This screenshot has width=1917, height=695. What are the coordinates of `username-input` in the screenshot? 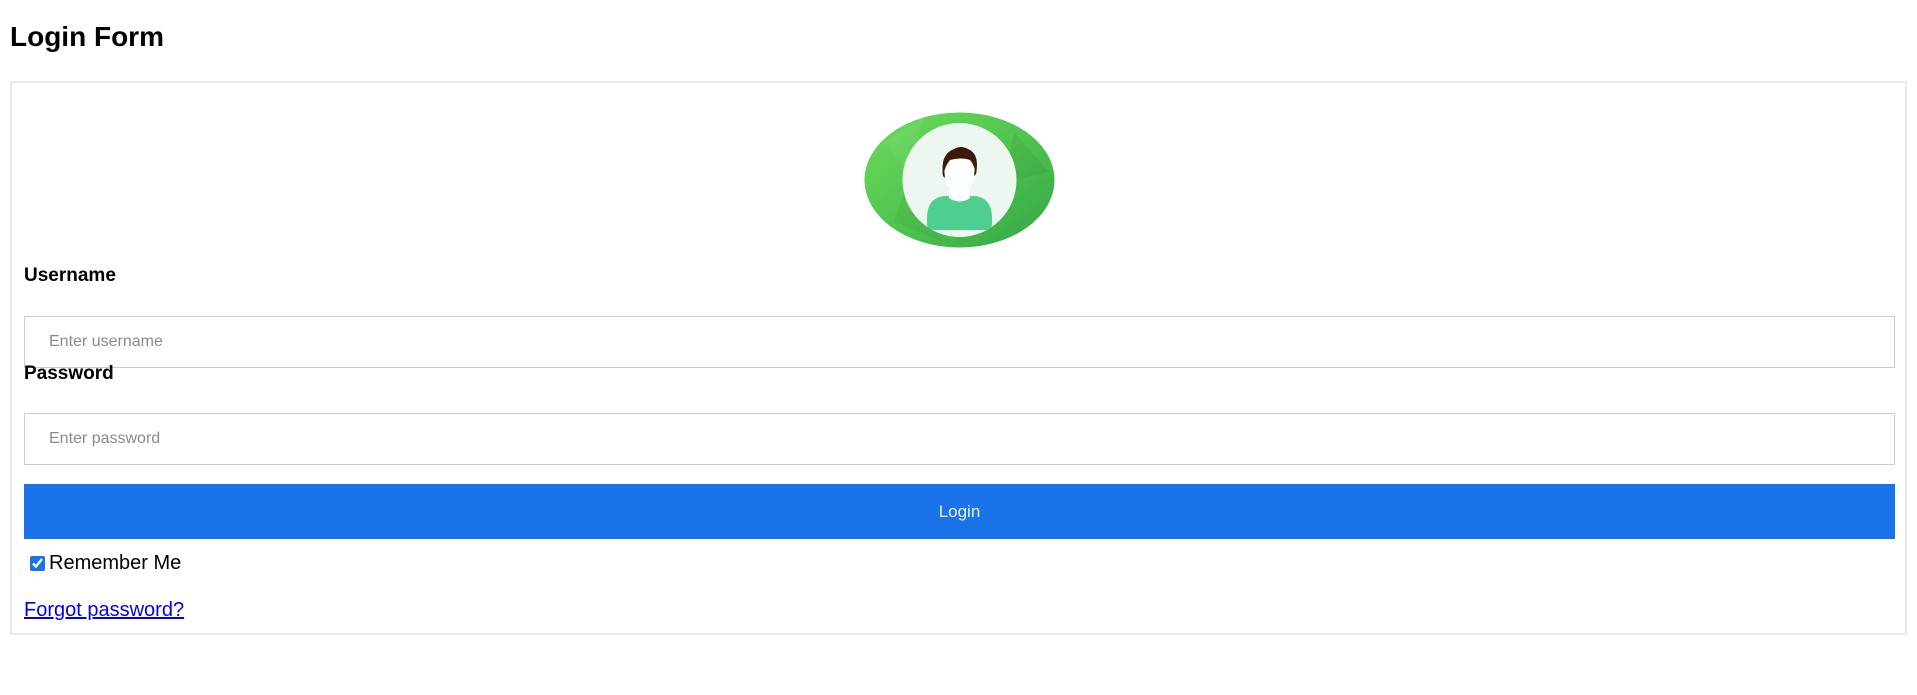 It's located at (959, 342).